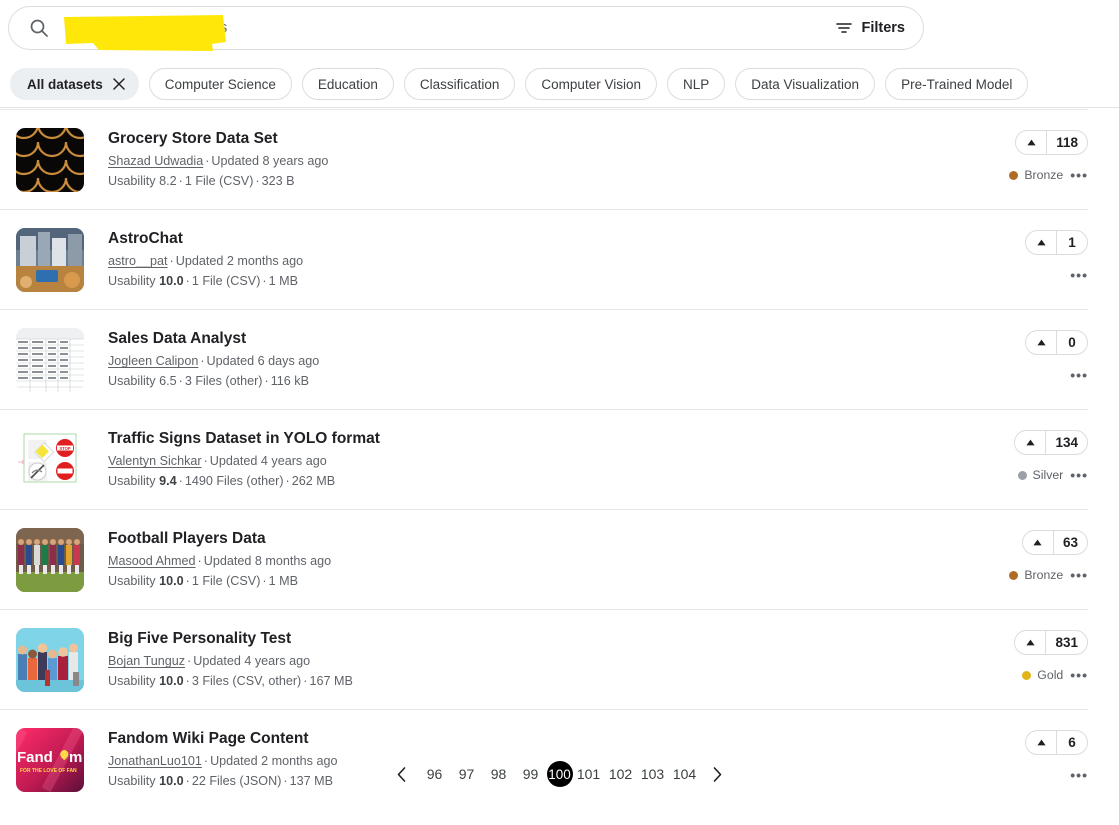 This screenshot has width=1119, height=825. I want to click on badge-row: •••, so click(1078, 275).